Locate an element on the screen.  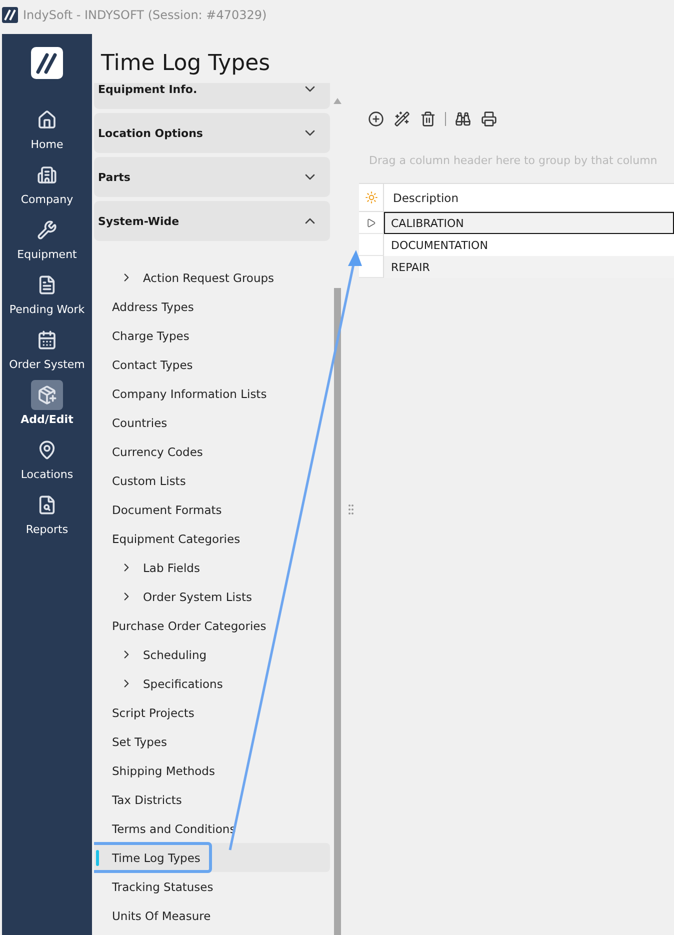
group-by-hint: Drag a column header here to group by that column is located at coordinates (513, 160).